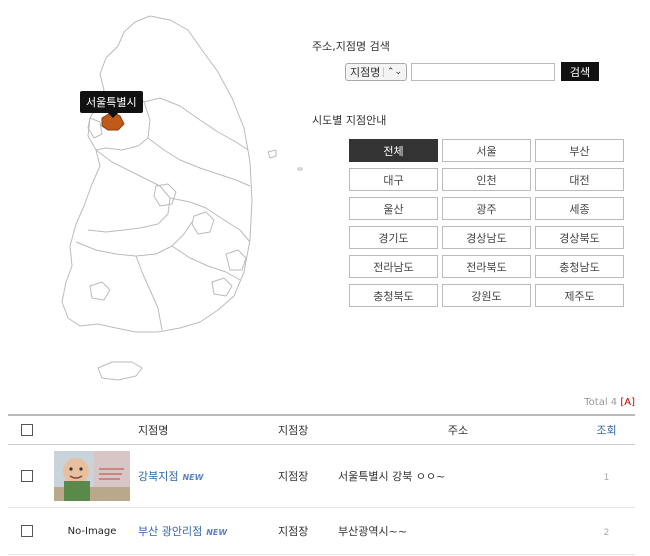  What do you see at coordinates (92, 531) in the screenshot?
I see `no-image-label: No-Image` at bounding box center [92, 531].